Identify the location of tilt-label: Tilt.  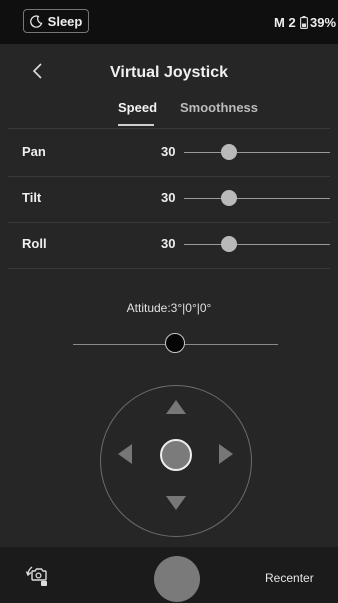
(32, 197).